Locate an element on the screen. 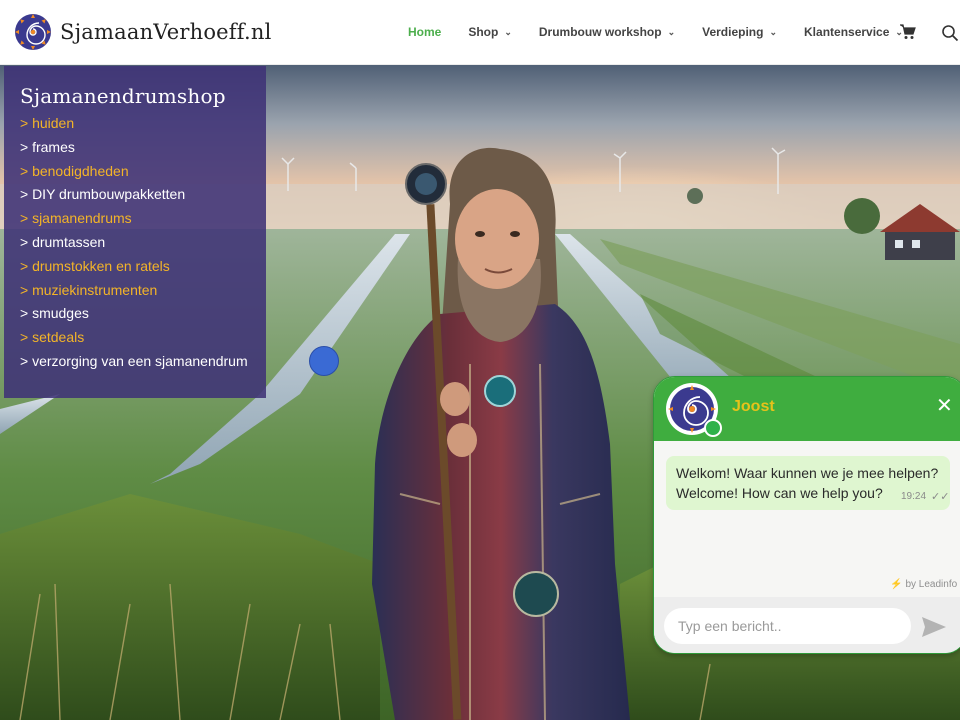 This screenshot has width=960, height=720. category-link-drumtassen: > drumtassen is located at coordinates (134, 243).